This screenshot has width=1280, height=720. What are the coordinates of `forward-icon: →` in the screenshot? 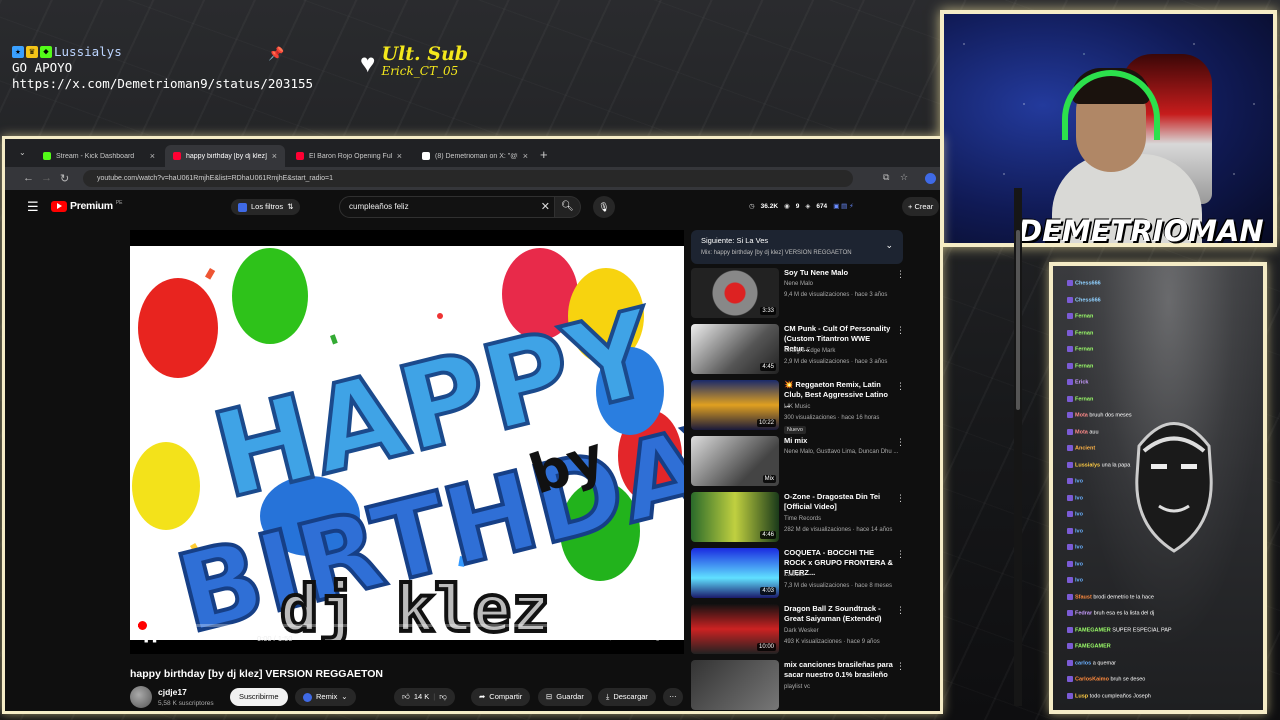 It's located at (46, 178).